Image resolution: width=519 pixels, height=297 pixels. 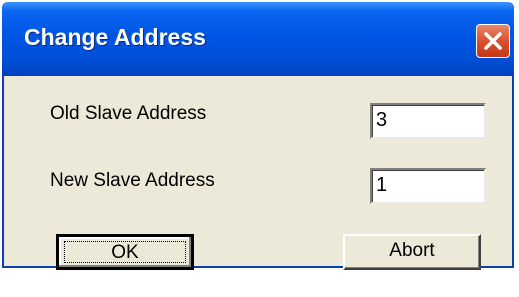 What do you see at coordinates (128, 113) in the screenshot?
I see `old-slave-address-label: Old Slave Address` at bounding box center [128, 113].